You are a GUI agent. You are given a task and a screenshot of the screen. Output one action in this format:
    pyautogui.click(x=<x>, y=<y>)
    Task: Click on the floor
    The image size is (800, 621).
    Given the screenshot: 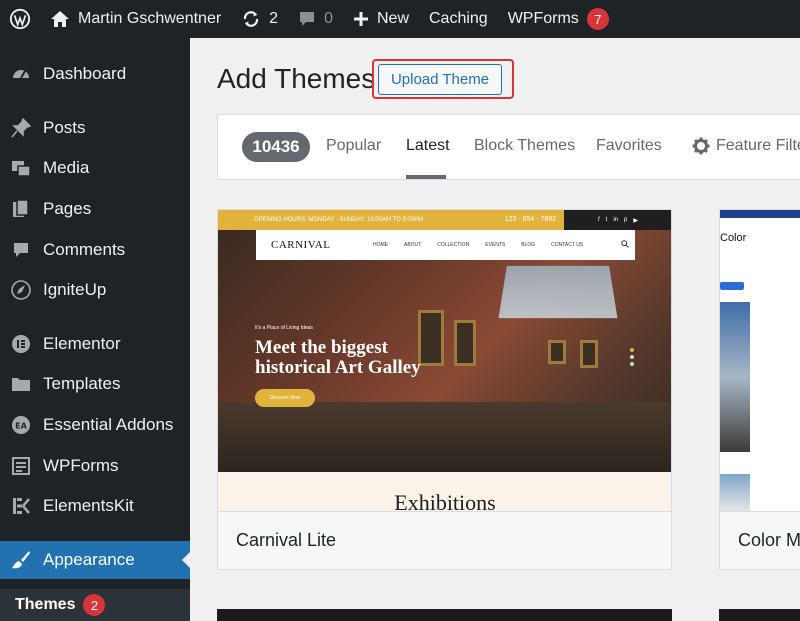 What is the action you would take?
    pyautogui.click(x=444, y=437)
    